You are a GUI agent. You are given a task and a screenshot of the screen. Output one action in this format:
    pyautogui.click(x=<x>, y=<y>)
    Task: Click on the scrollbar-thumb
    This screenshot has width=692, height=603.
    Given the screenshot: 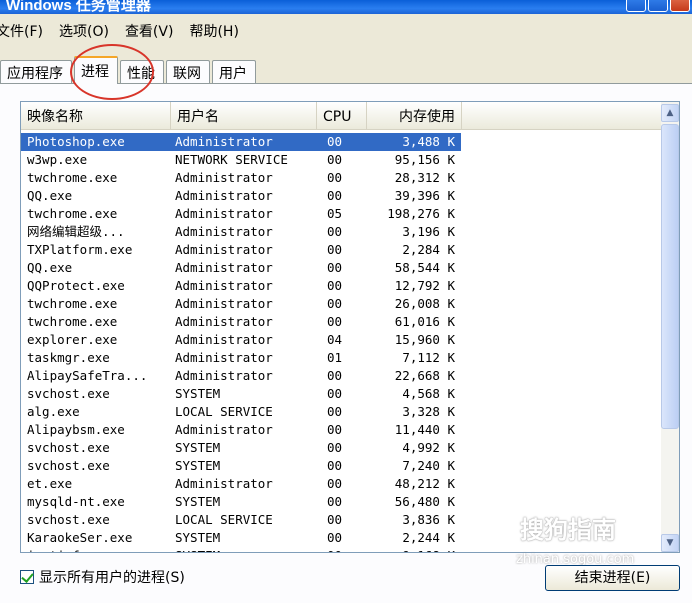 What is the action you would take?
    pyautogui.click(x=670, y=276)
    